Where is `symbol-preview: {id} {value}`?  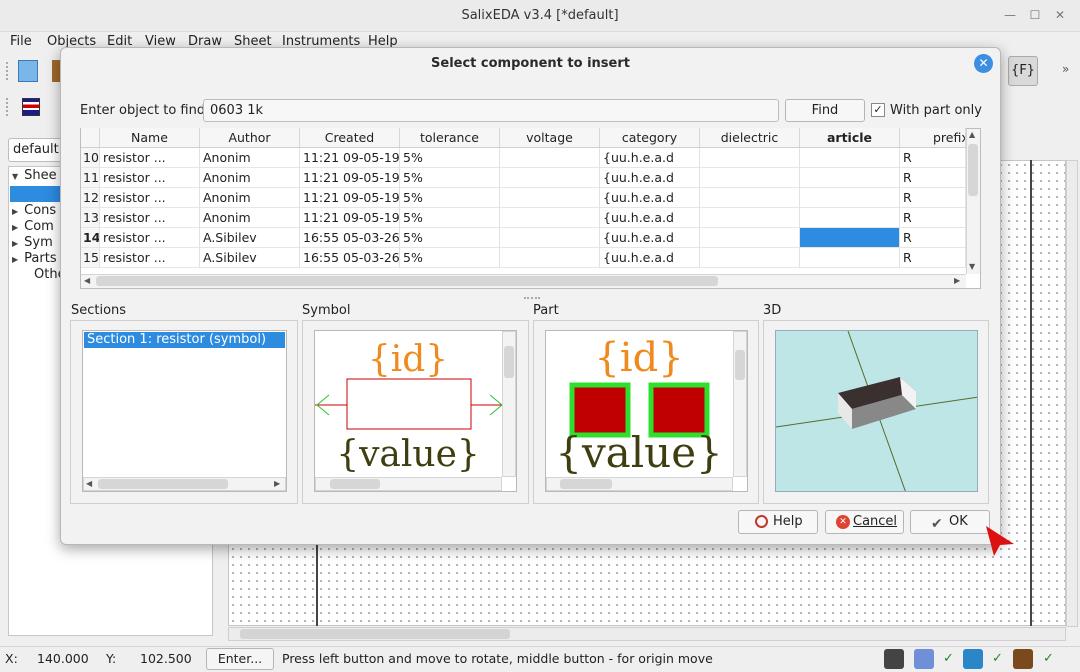 symbol-preview: {id} {value} is located at coordinates (415, 411).